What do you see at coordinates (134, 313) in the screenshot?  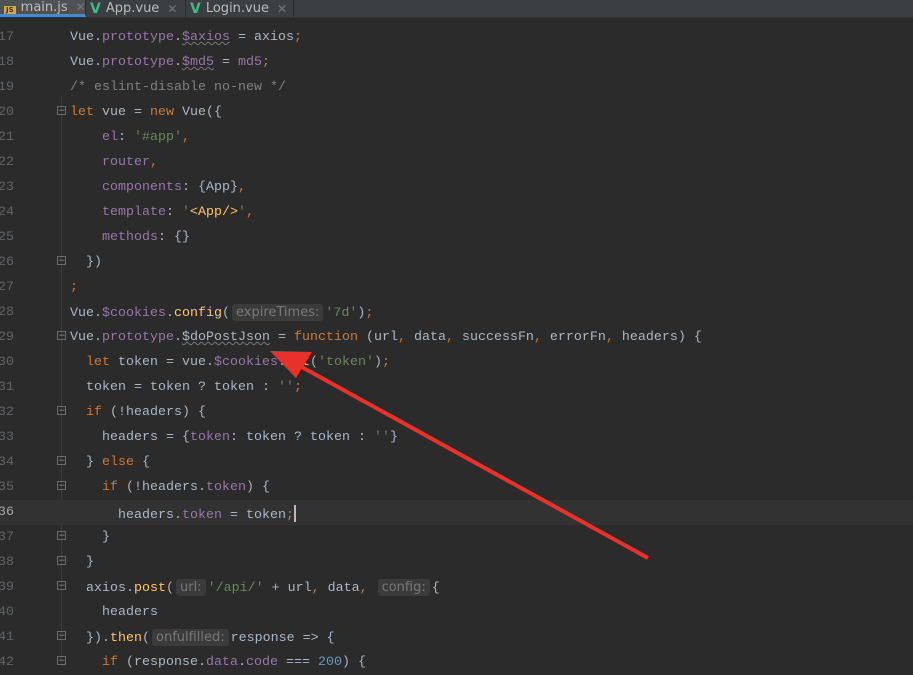 I see `code-token: $cookies` at bounding box center [134, 313].